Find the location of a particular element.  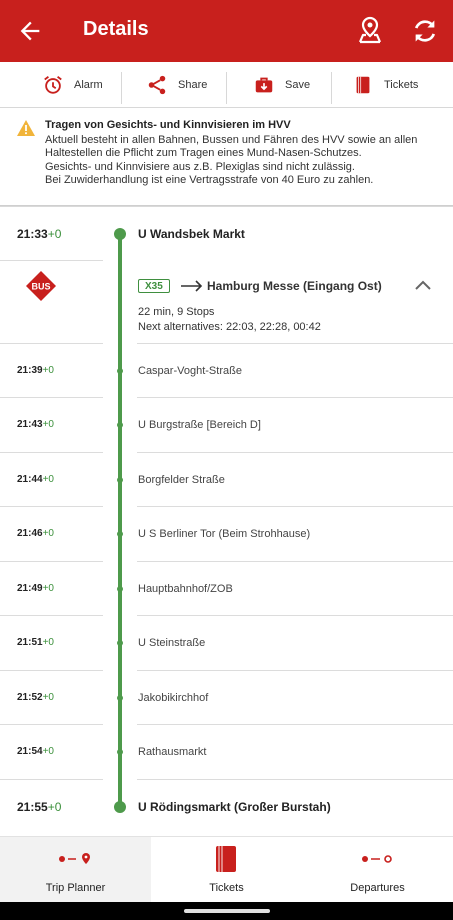

tickets-button: Tickets is located at coordinates (385, 85).